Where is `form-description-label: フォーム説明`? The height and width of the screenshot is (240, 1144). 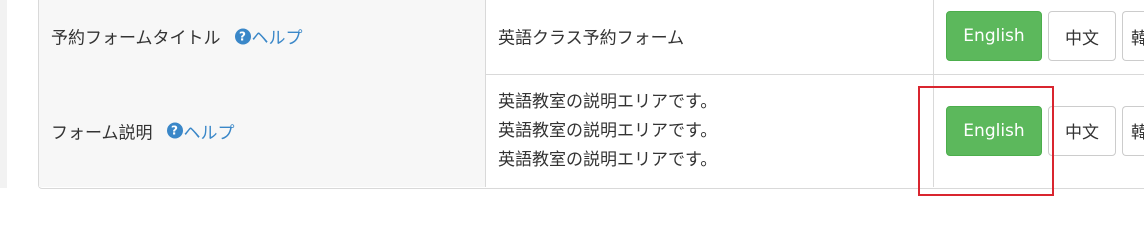 form-description-label: フォーム説明 is located at coordinates (102, 133).